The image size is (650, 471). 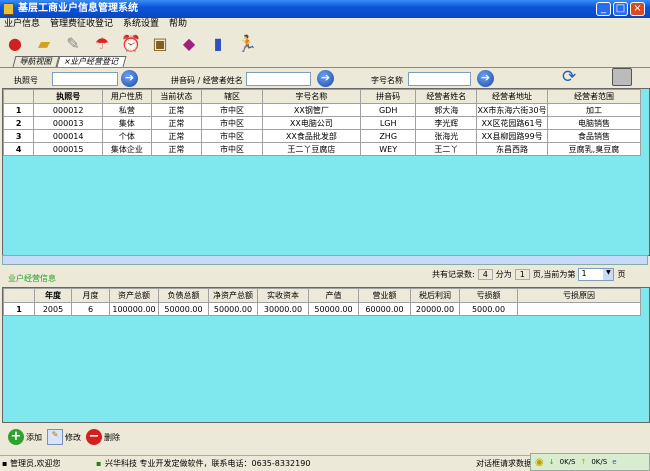 I want to click on table-cell: 6, so click(x=90, y=309).